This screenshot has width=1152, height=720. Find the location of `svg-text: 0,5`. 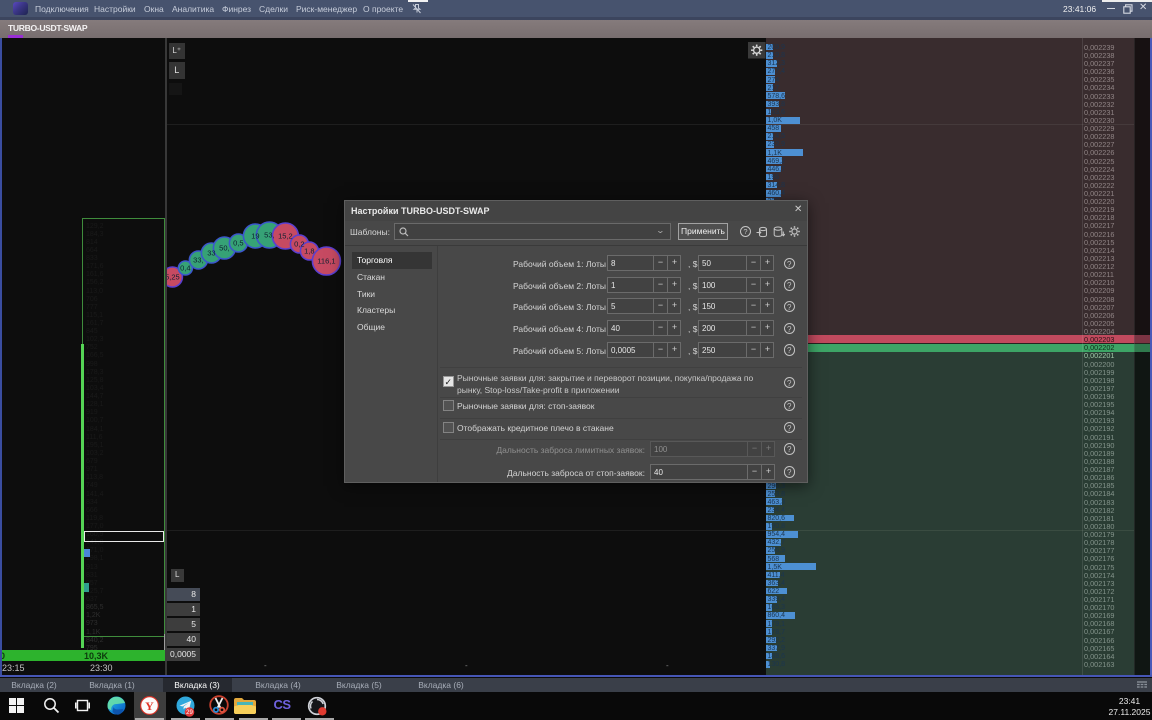

svg-text: 0,5 is located at coordinates (238, 243).